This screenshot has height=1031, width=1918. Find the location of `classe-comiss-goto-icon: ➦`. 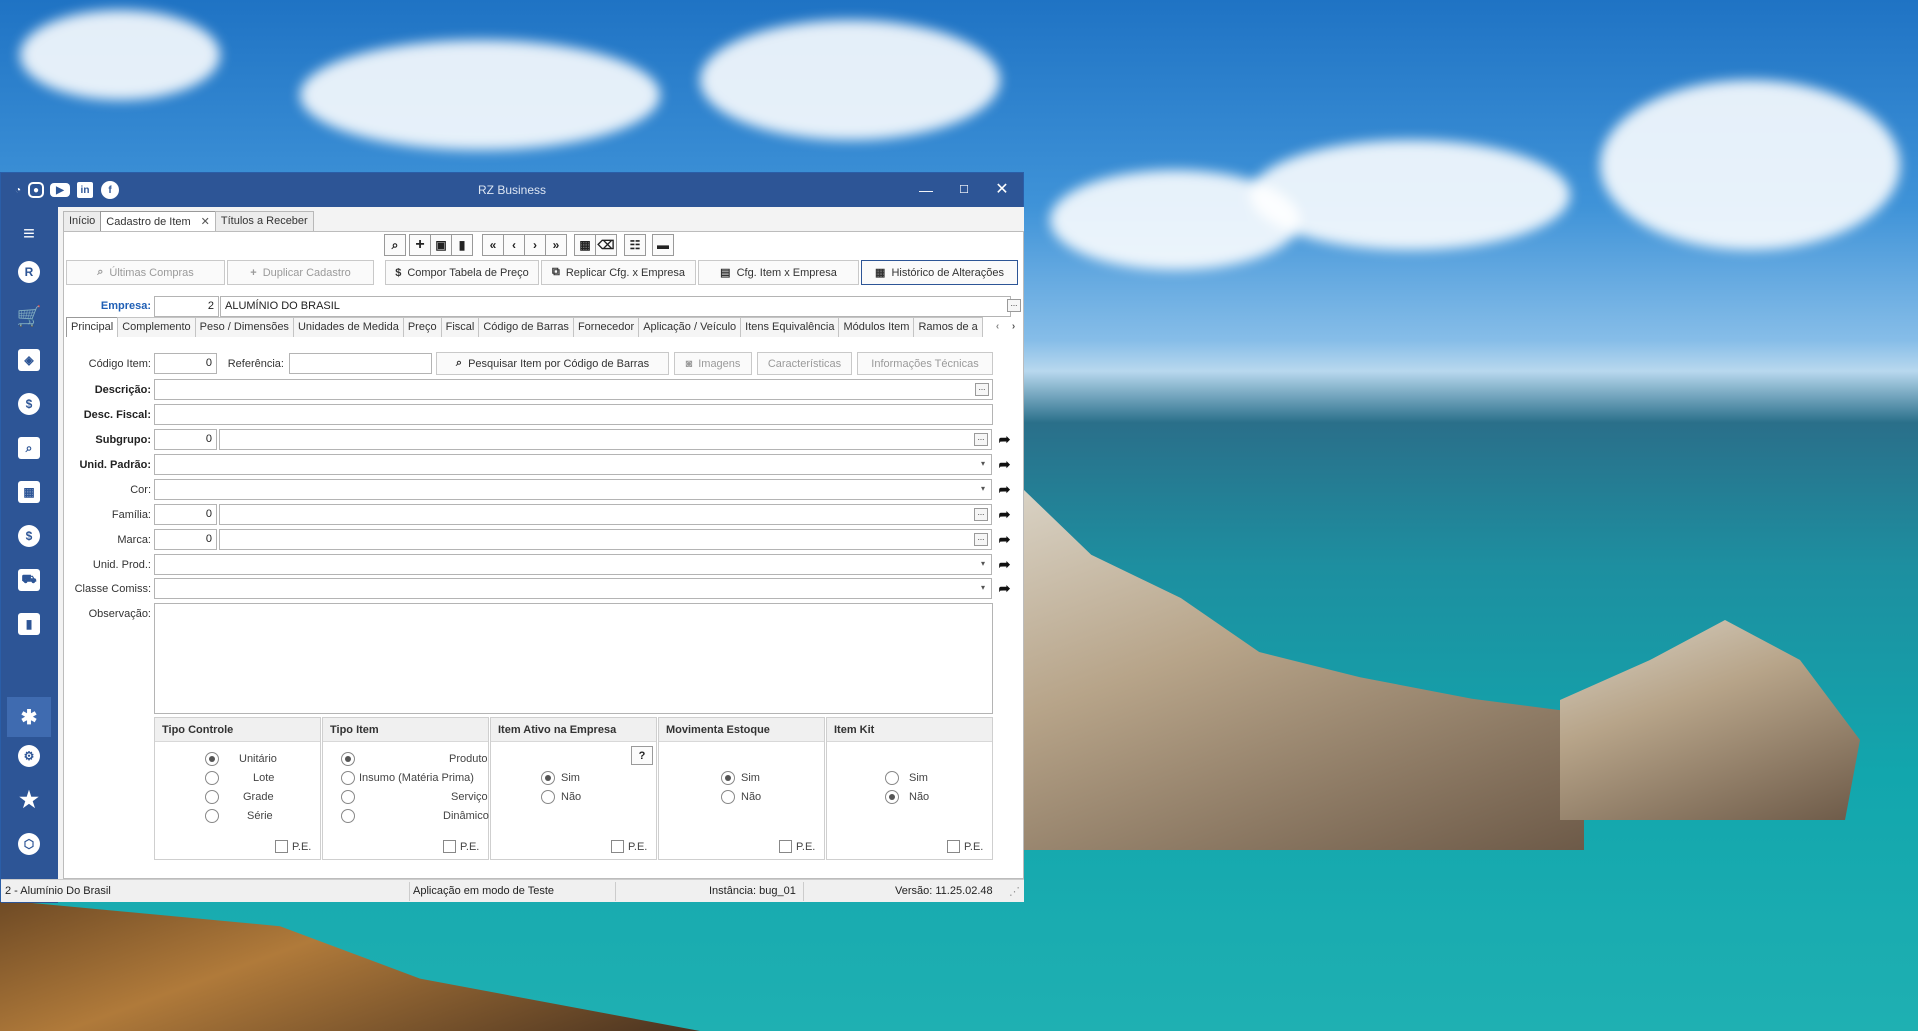

classe-comiss-goto-icon: ➦ is located at coordinates (1004, 588).